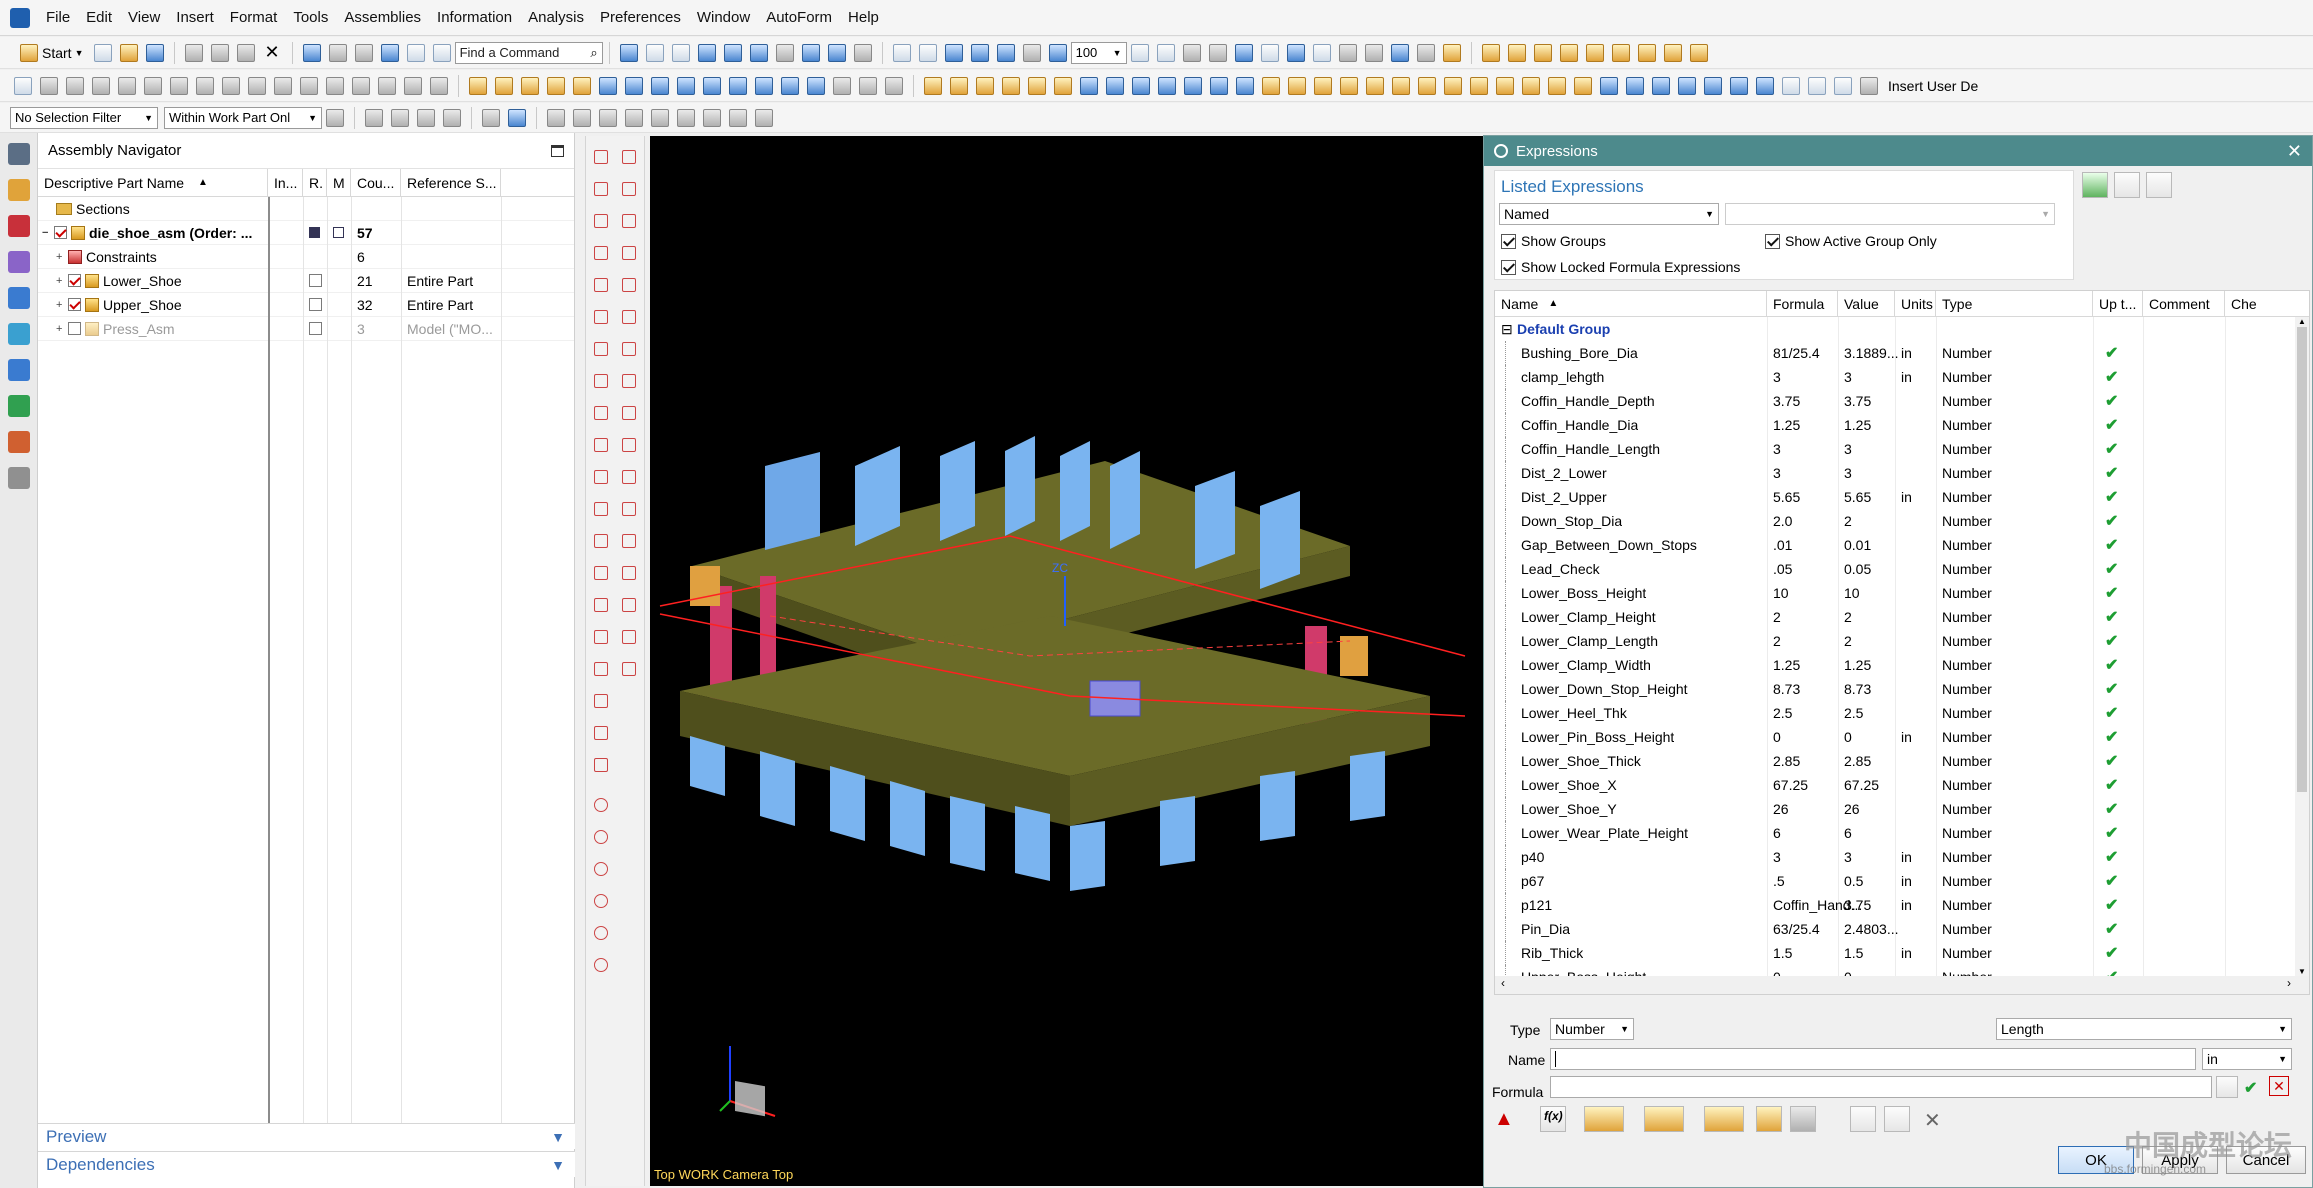 The height and width of the screenshot is (1188, 2313). I want to click on export-expressions-icon, so click(2127, 185).